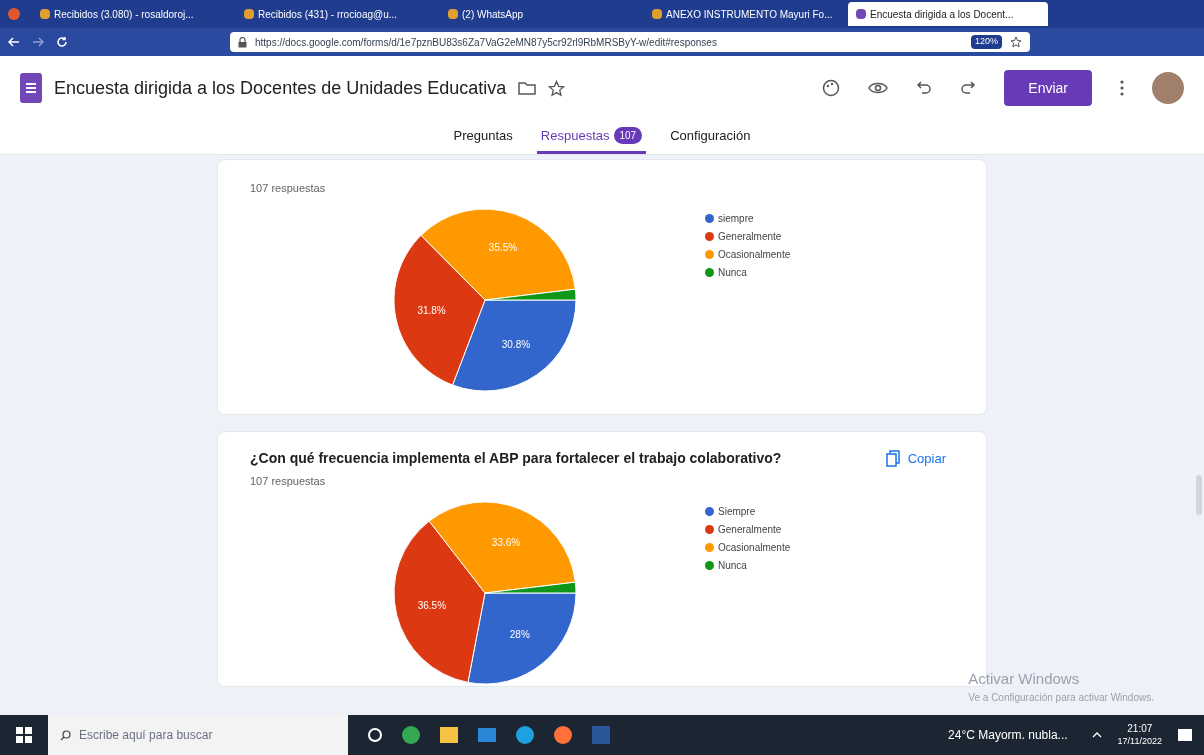 The image size is (1204, 755). What do you see at coordinates (242, 42) in the screenshot?
I see `lock-icon` at bounding box center [242, 42].